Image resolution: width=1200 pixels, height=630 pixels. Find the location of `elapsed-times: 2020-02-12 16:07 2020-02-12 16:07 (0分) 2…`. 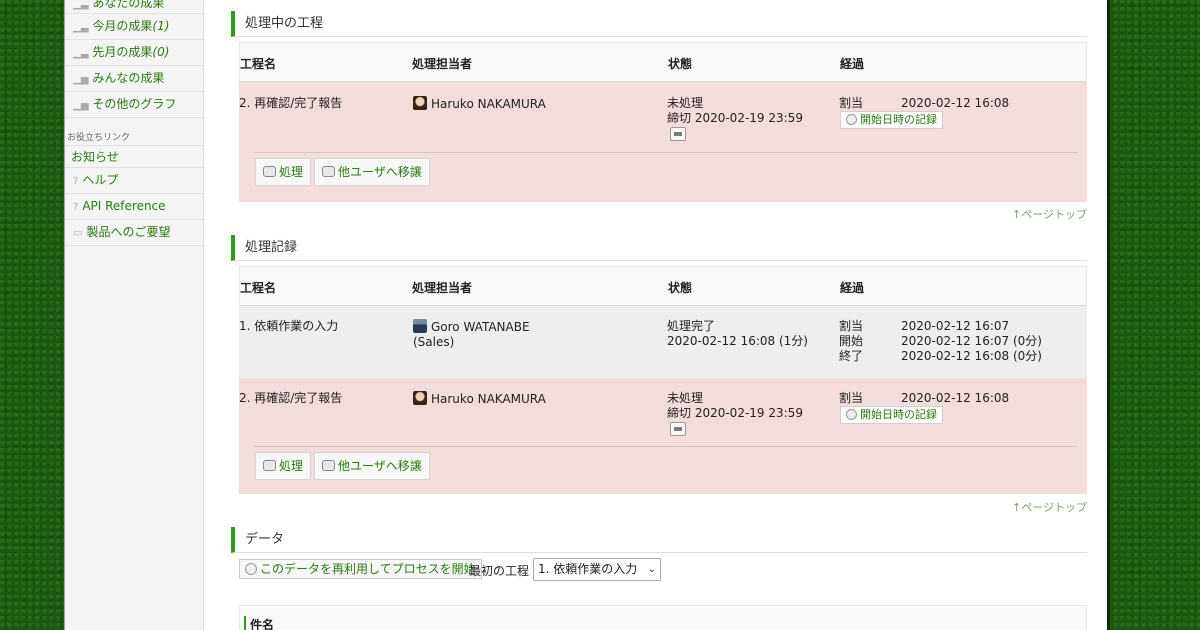

elapsed-times: 2020-02-12 16:07 2020-02-12 16:07 (0分) 2… is located at coordinates (971, 341).